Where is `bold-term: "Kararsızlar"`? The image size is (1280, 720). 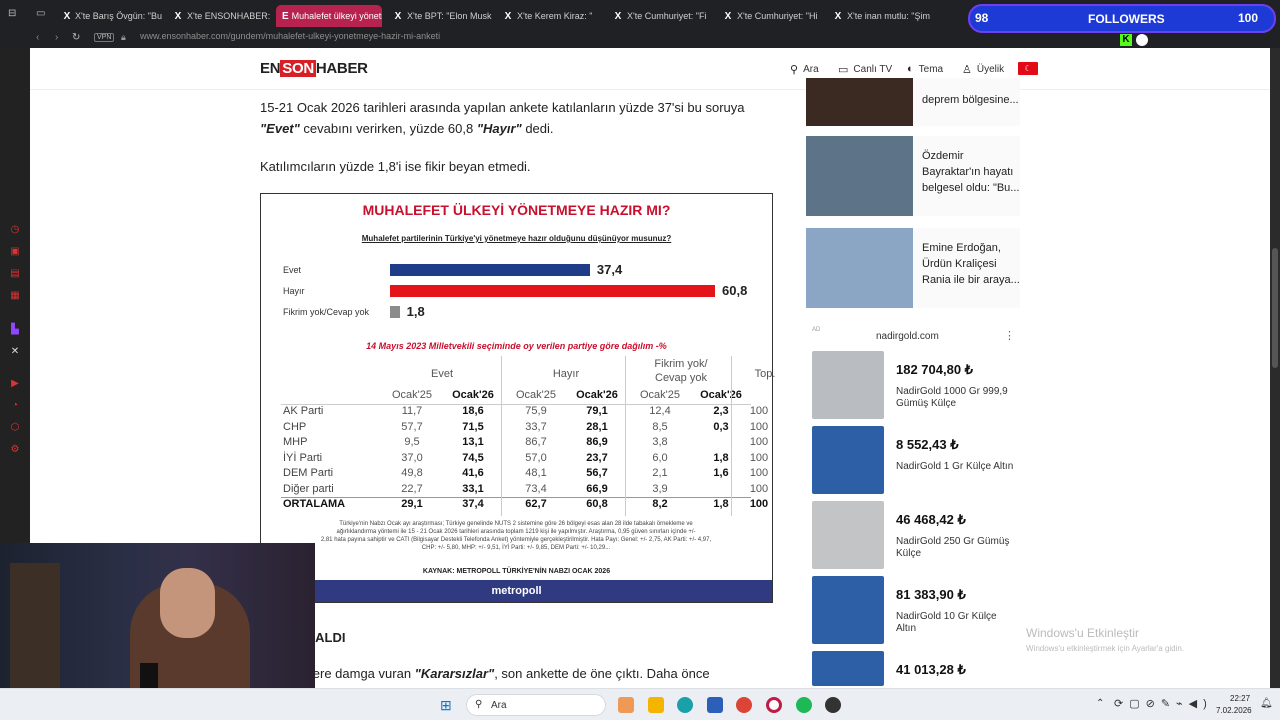 bold-term: "Kararsızlar" is located at coordinates (454, 673).